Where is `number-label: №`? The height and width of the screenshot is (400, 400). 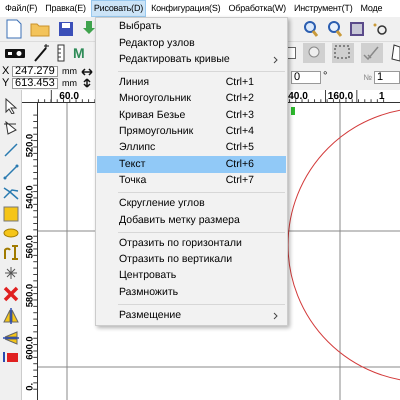 number-label: № is located at coordinates (367, 78).